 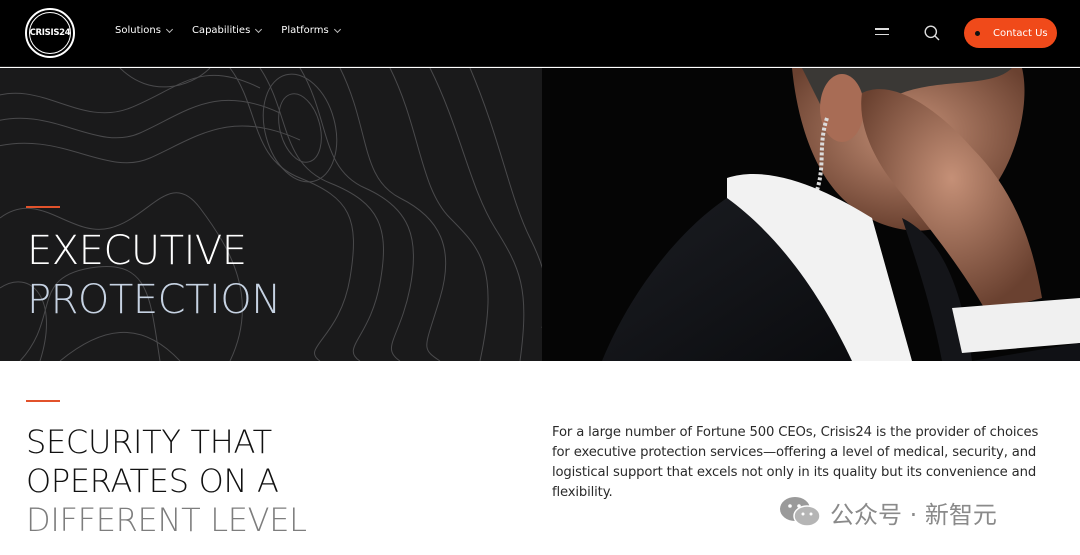 I want to click on watermark-text: 公众号 · 新智元, so click(x=913, y=514).